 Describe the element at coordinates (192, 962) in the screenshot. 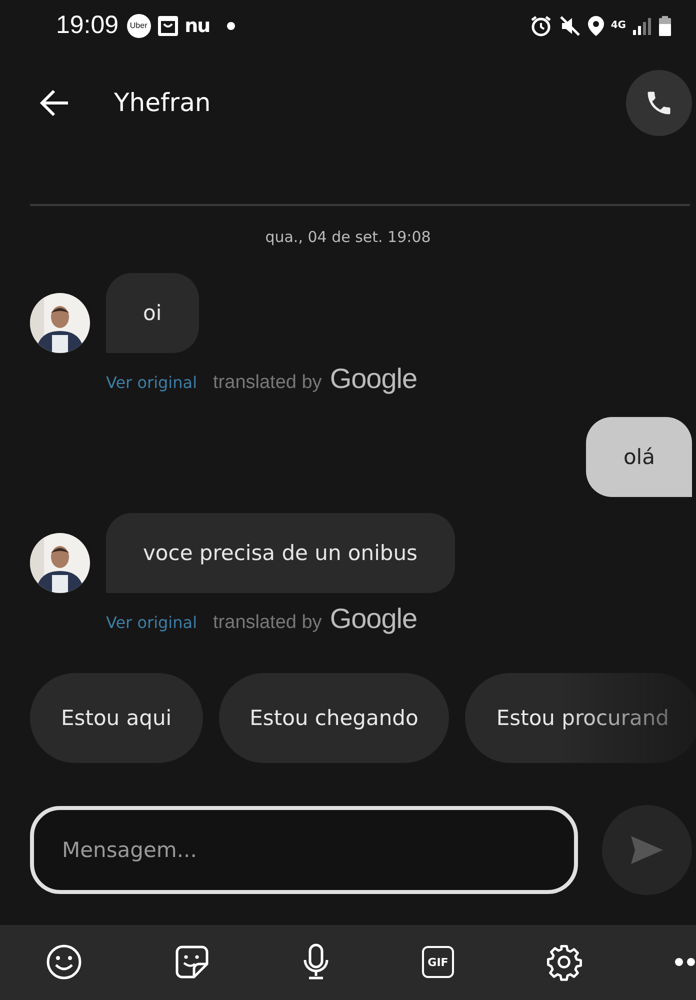

I see `sticker-icon` at that location.